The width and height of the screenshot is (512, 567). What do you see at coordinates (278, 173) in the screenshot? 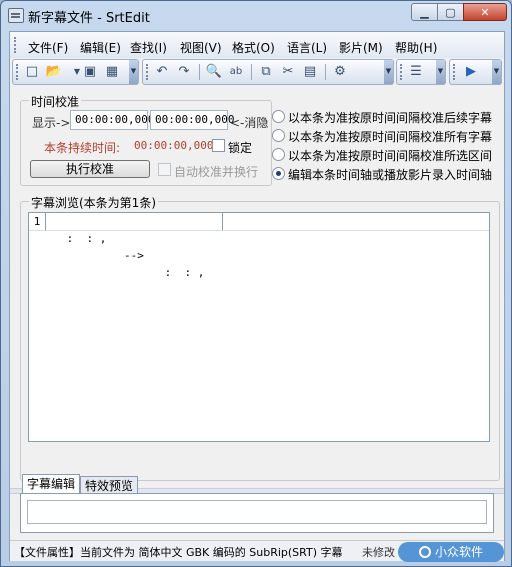
I see `radio-edit-timeline` at bounding box center [278, 173].